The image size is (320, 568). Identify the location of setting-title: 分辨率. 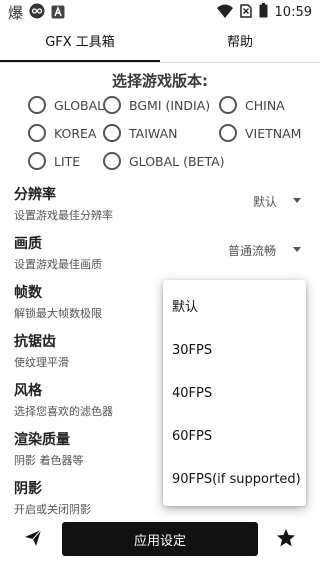
(35, 195).